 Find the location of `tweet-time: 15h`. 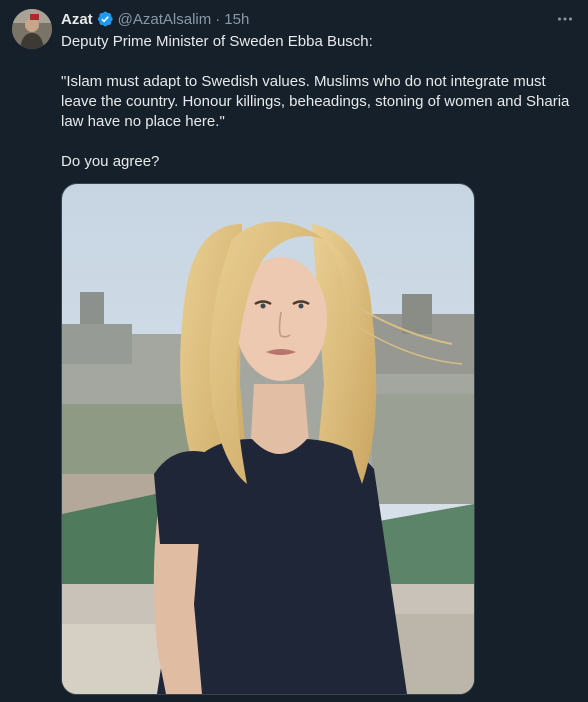

tweet-time: 15h is located at coordinates (236, 19).